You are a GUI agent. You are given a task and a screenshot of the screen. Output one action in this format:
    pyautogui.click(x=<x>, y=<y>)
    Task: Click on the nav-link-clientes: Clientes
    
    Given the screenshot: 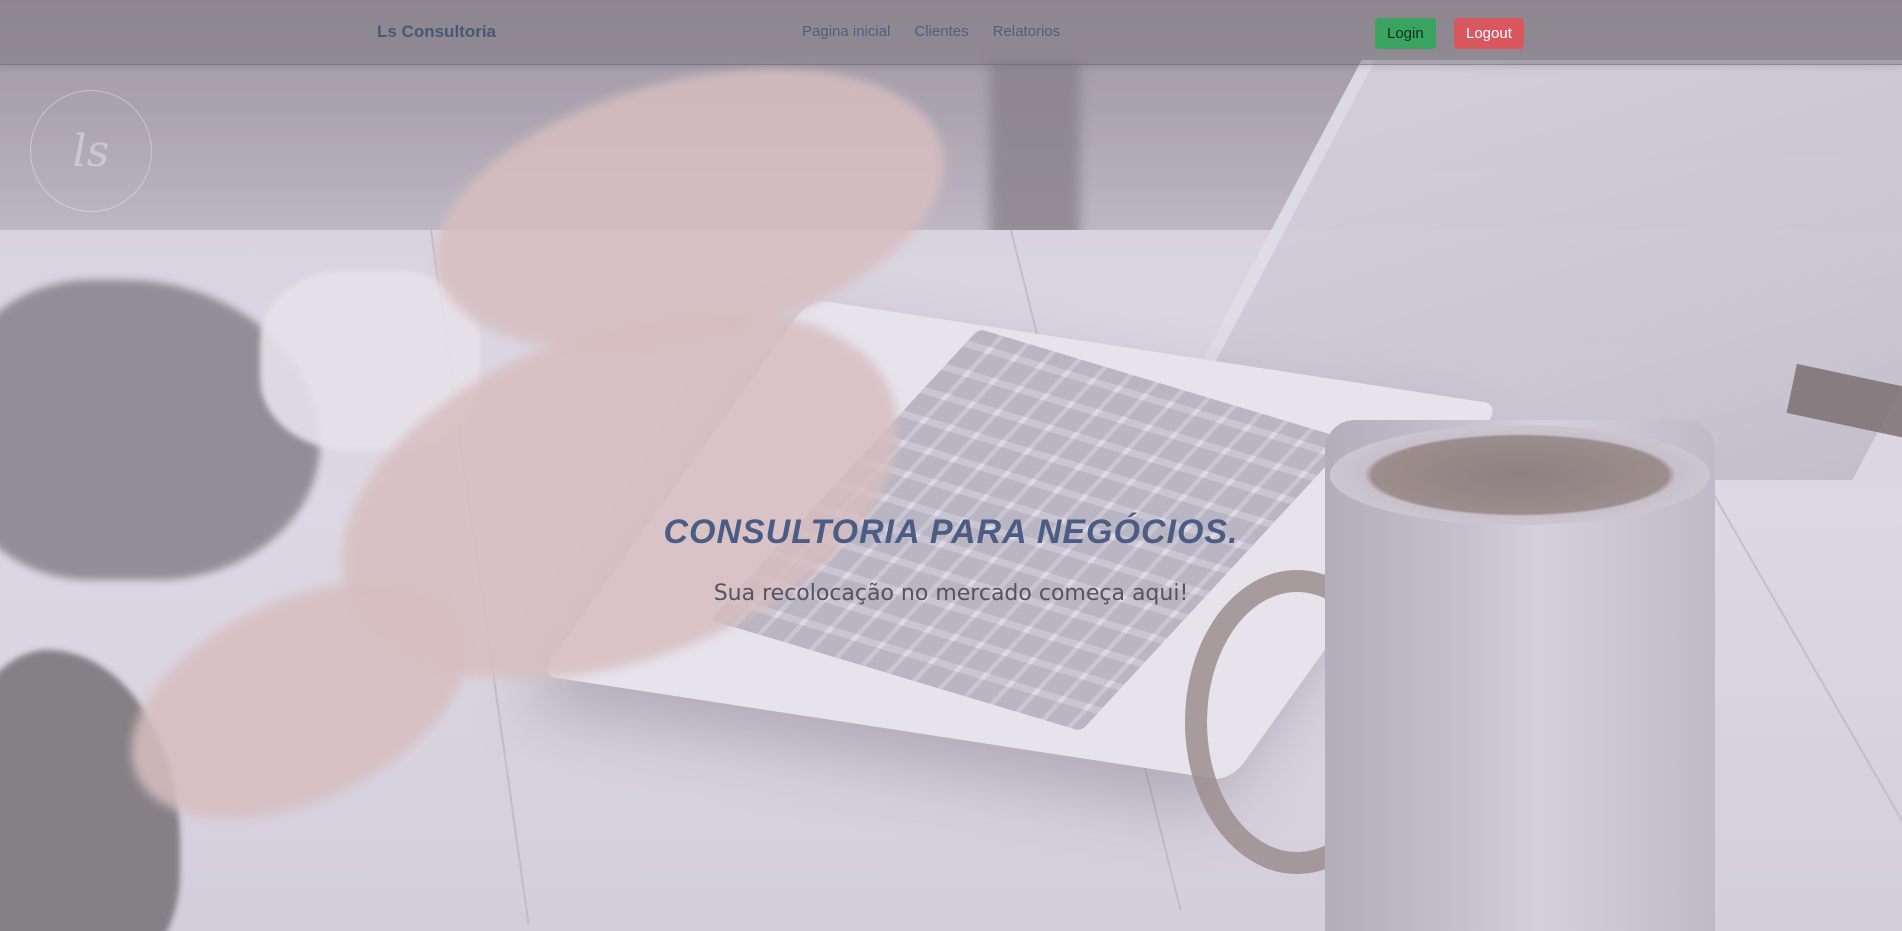 What is the action you would take?
    pyautogui.click(x=941, y=31)
    